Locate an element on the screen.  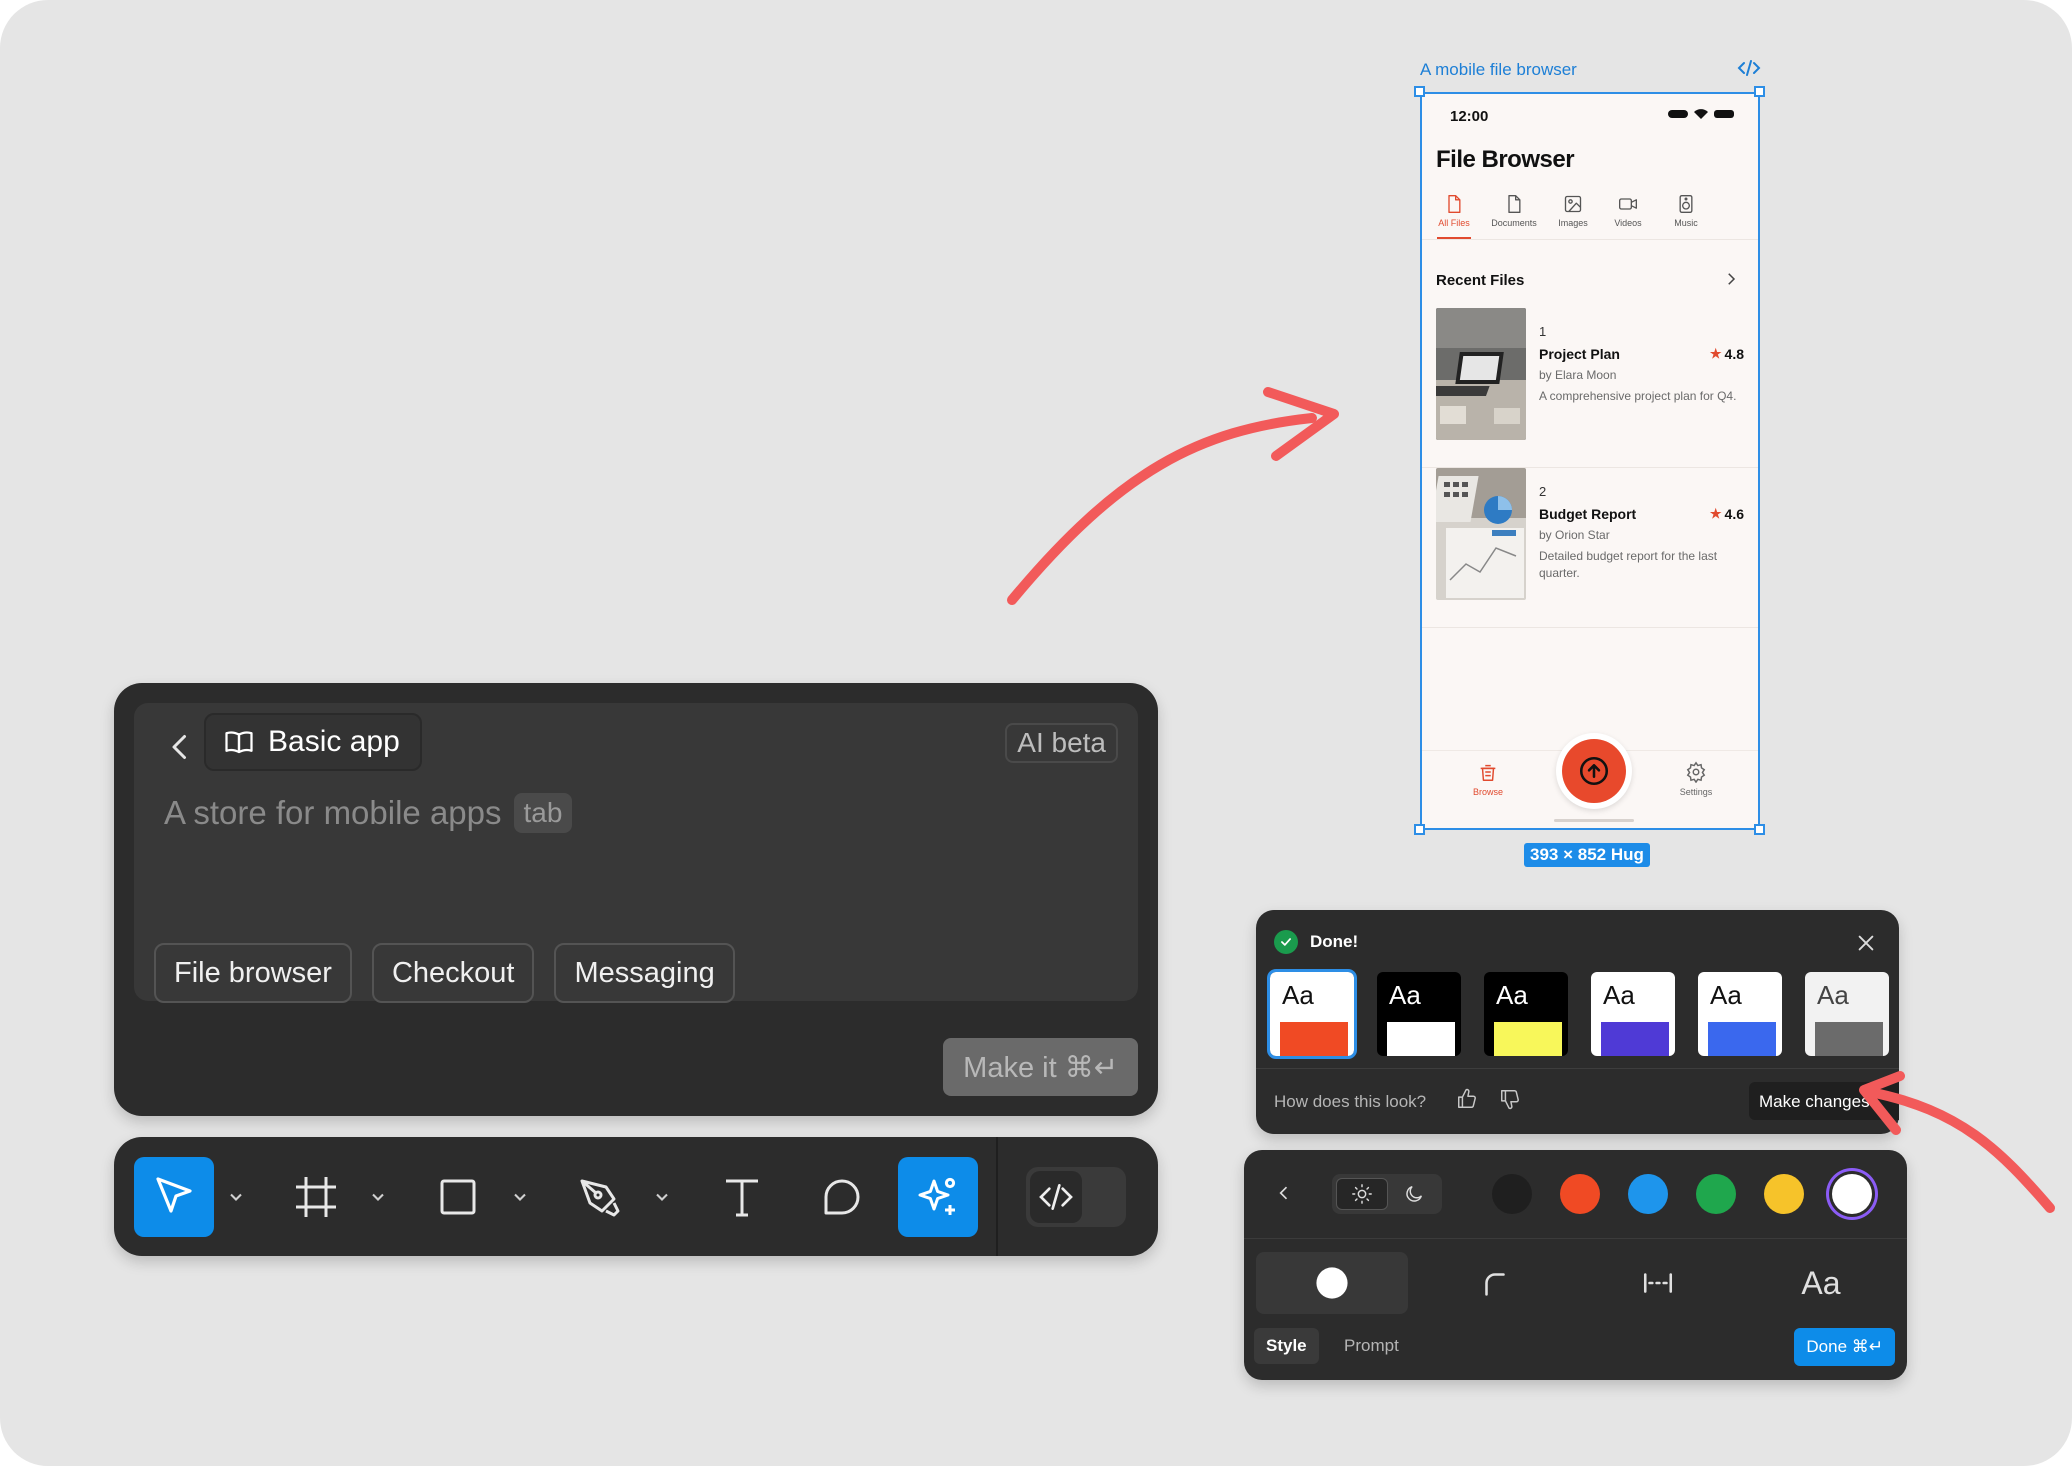
file-description: A comprehensive project plan for Q4. is located at coordinates (1638, 396).